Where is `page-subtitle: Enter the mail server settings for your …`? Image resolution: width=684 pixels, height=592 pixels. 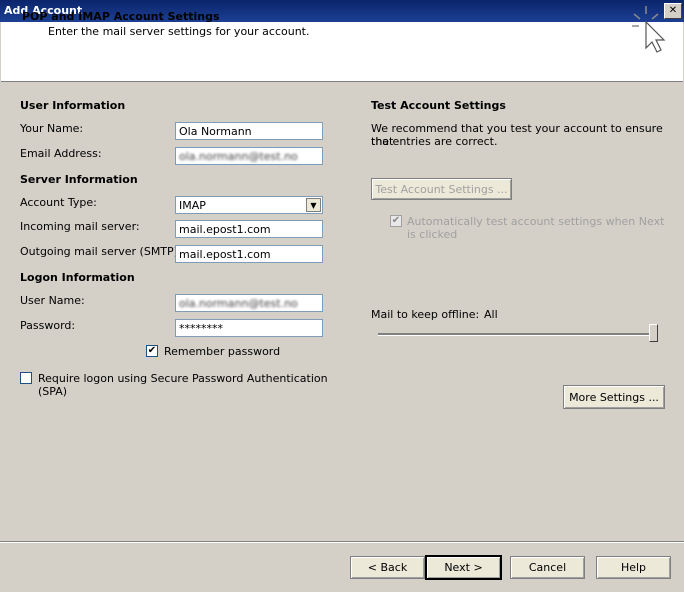 page-subtitle: Enter the mail server settings for your … is located at coordinates (179, 31).